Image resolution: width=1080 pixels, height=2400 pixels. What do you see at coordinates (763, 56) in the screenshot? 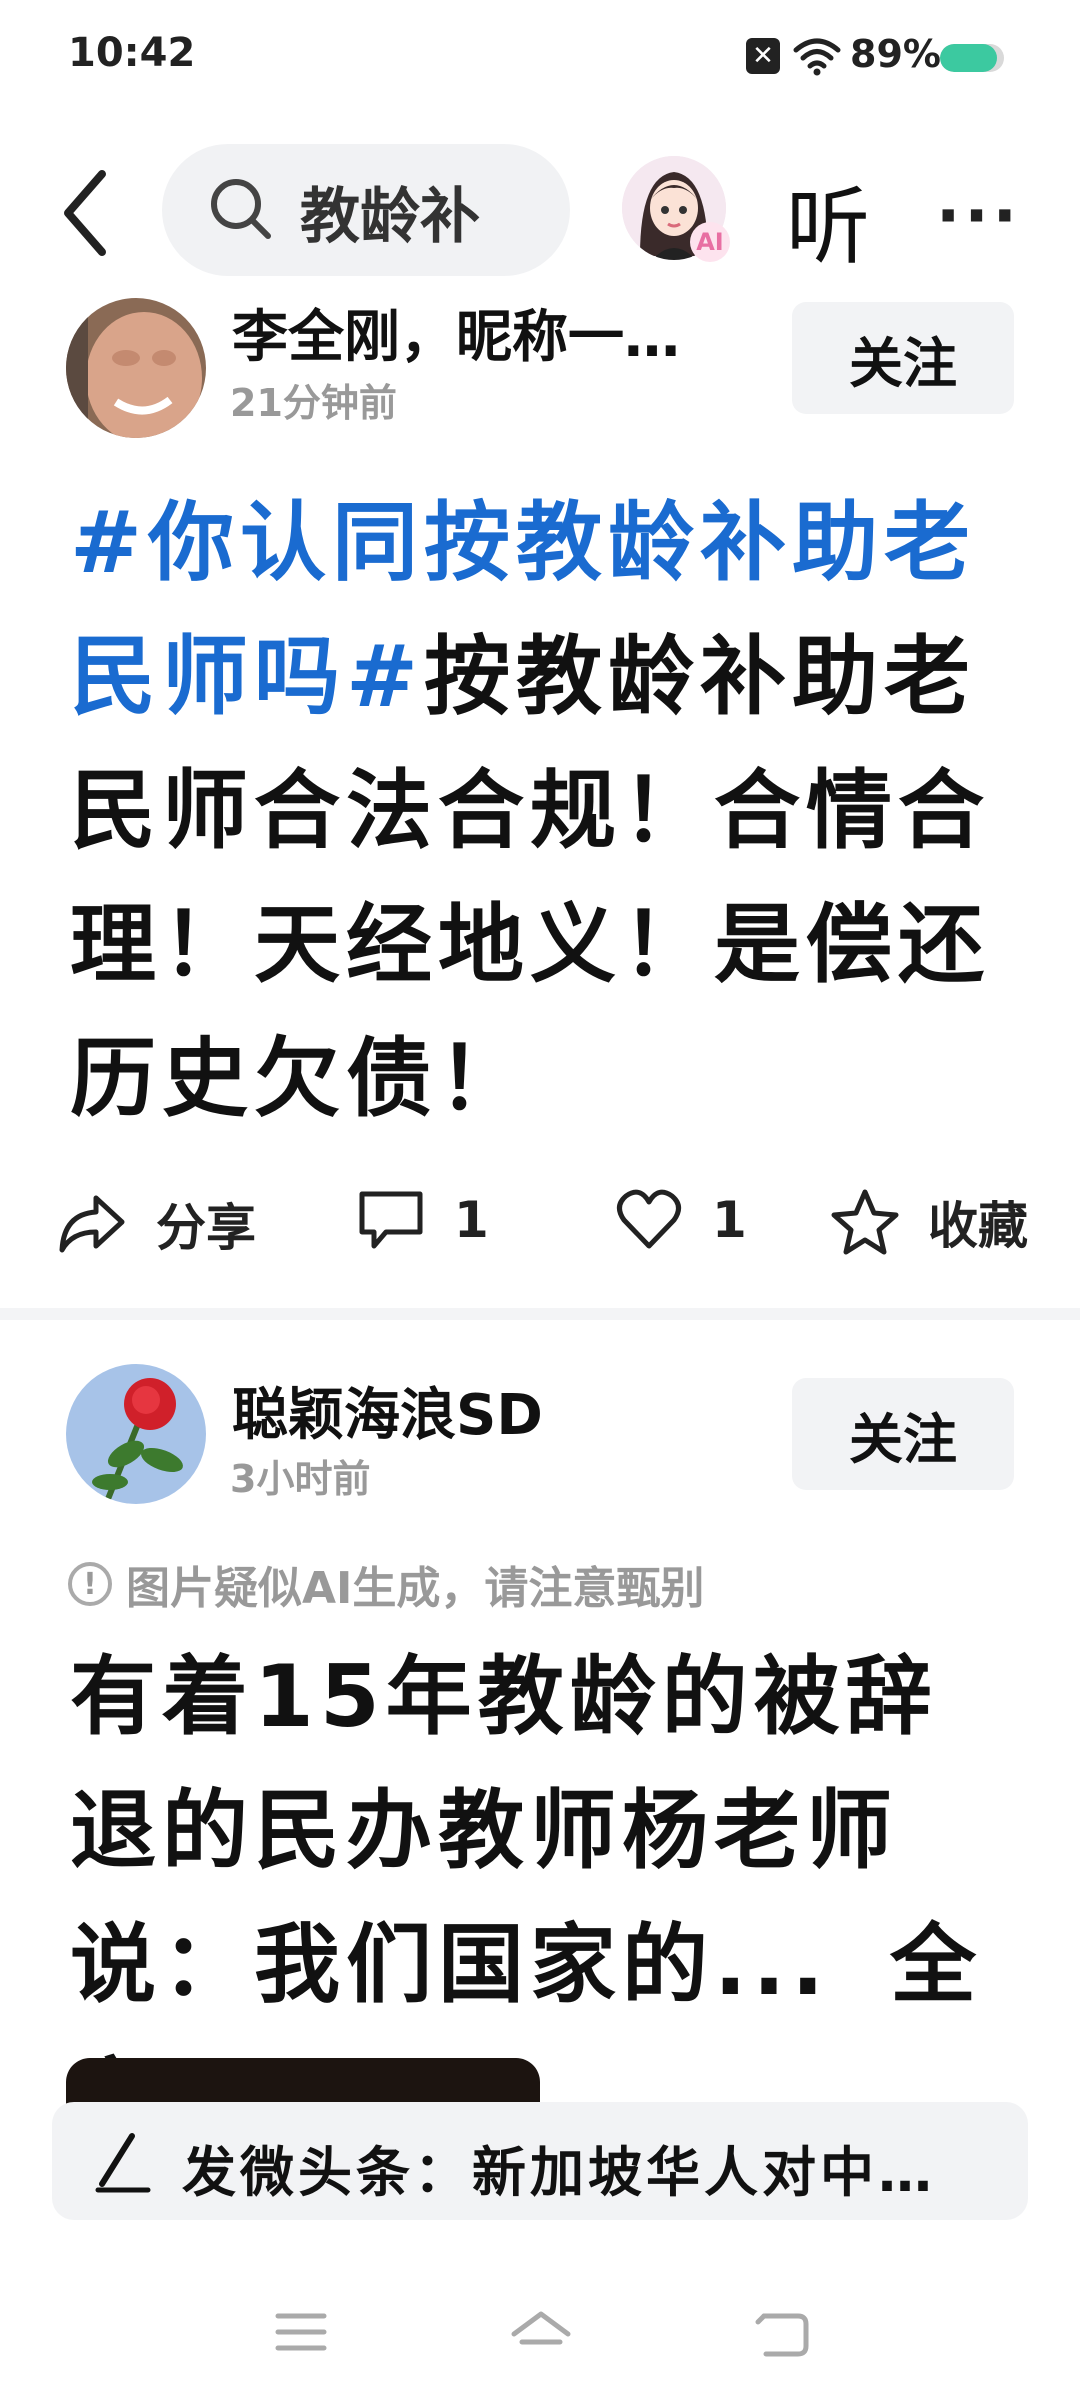
I see `close-box-icon: ✕` at bounding box center [763, 56].